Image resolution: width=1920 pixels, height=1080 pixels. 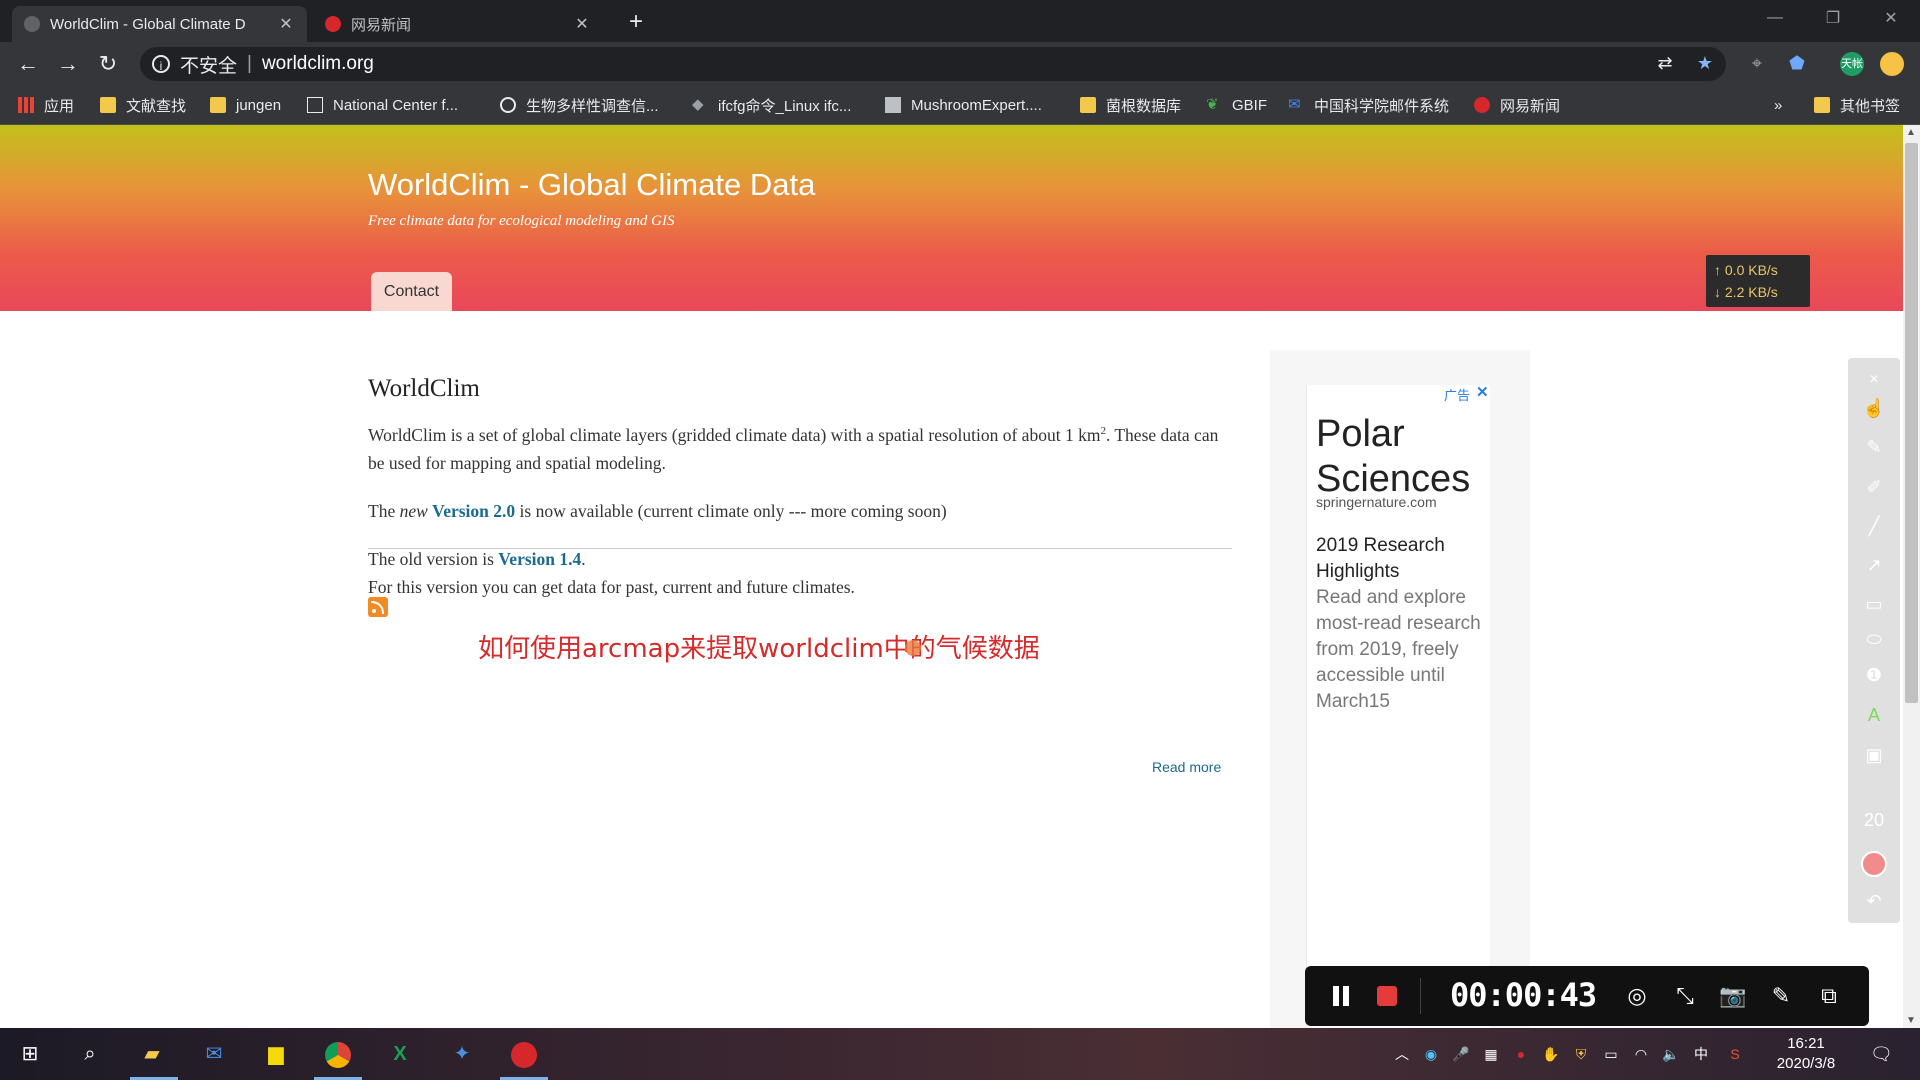 What do you see at coordinates (68, 64) in the screenshot?
I see `forward-button: →` at bounding box center [68, 64].